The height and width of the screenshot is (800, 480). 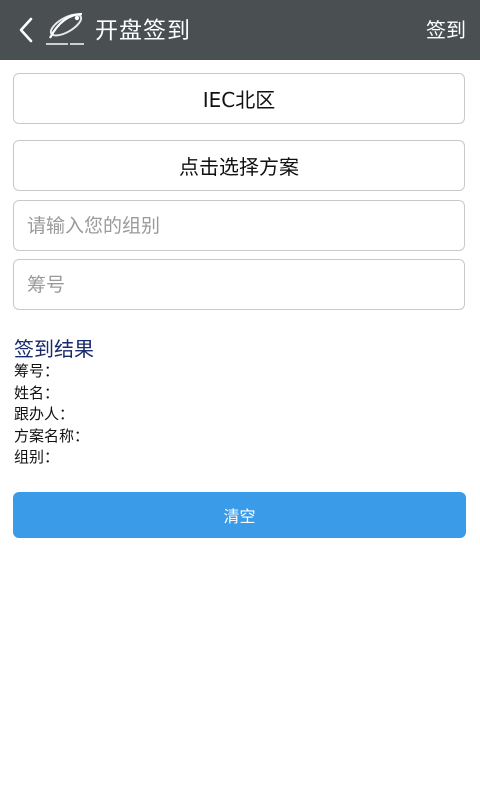 What do you see at coordinates (37, 392) in the screenshot?
I see `result-name-label: 姓名：` at bounding box center [37, 392].